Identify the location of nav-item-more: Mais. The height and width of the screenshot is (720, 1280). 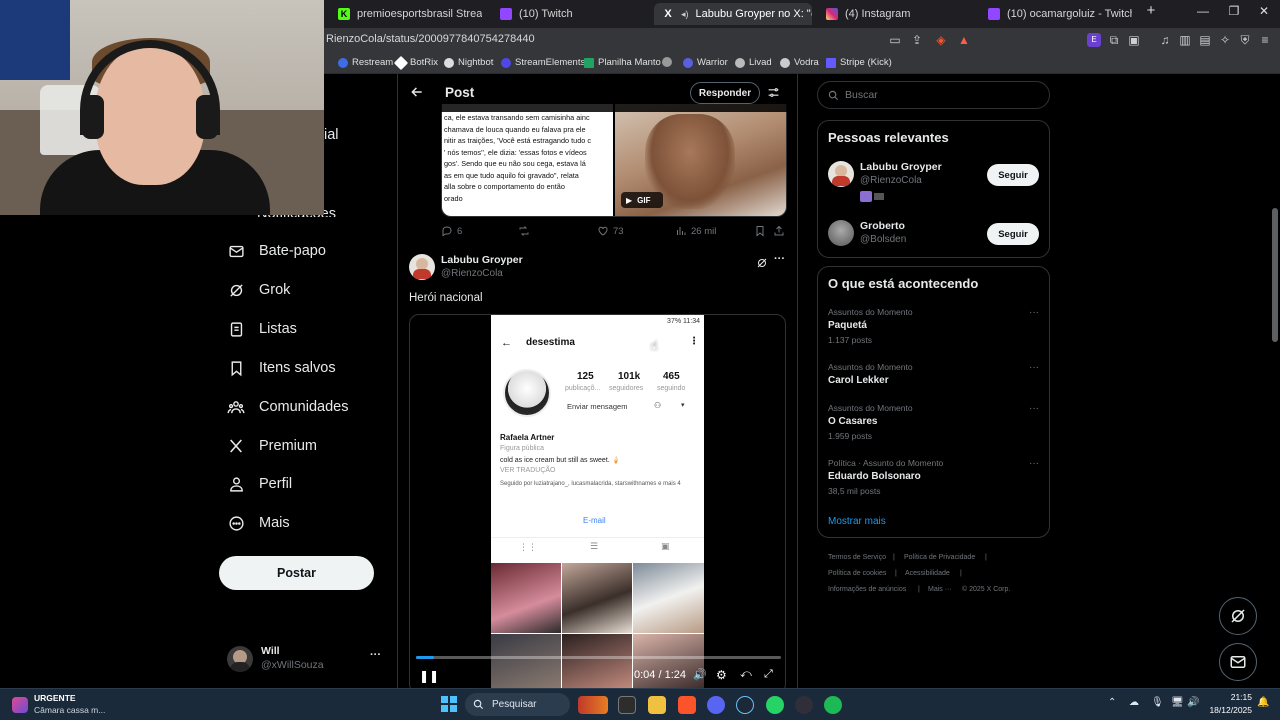
(258, 523).